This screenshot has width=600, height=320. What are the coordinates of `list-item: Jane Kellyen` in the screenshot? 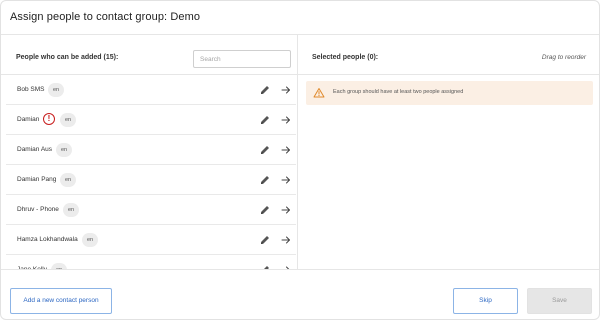 It's located at (151, 262).